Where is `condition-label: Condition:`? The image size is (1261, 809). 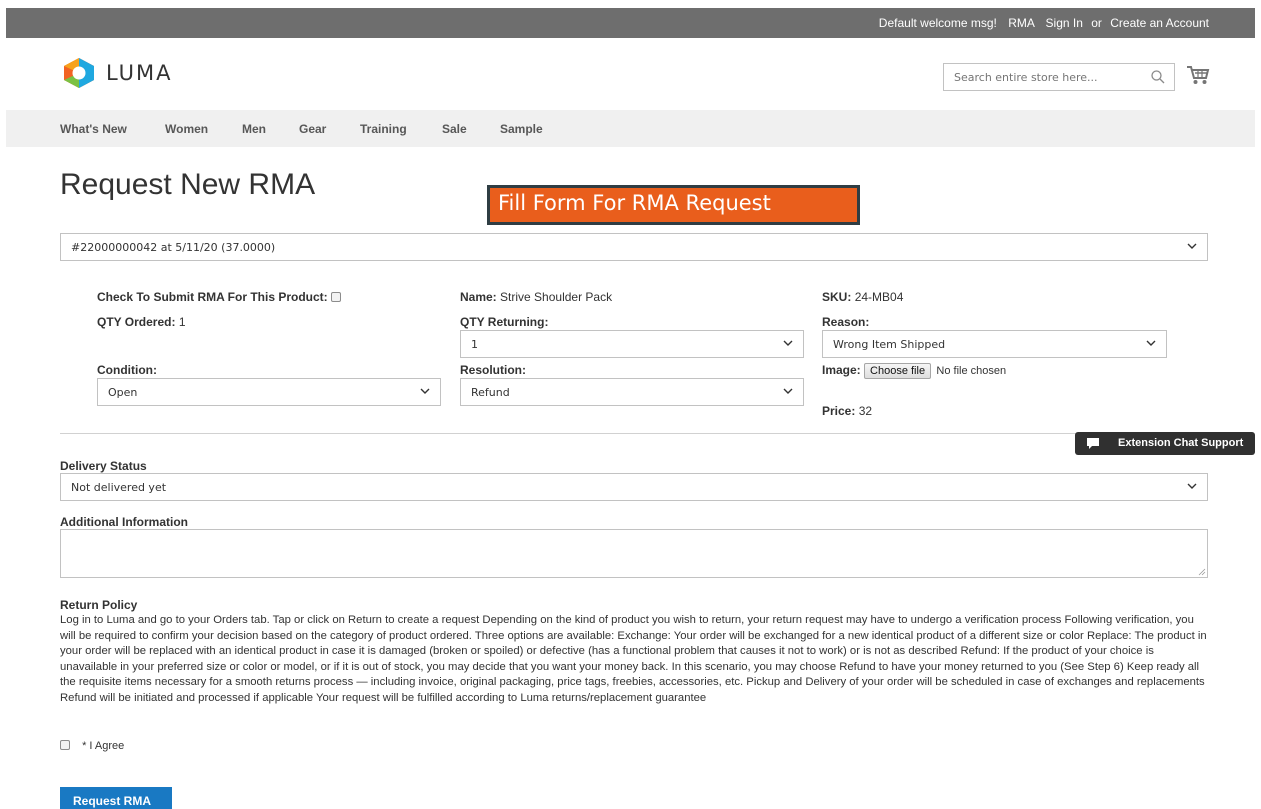
condition-label: Condition: is located at coordinates (127, 370).